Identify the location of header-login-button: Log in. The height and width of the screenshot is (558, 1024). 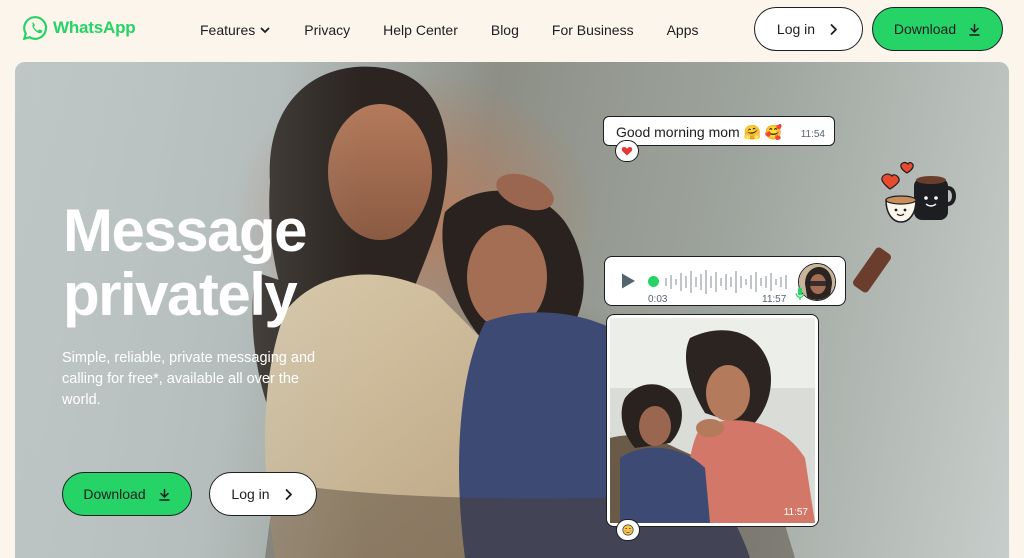
(808, 29).